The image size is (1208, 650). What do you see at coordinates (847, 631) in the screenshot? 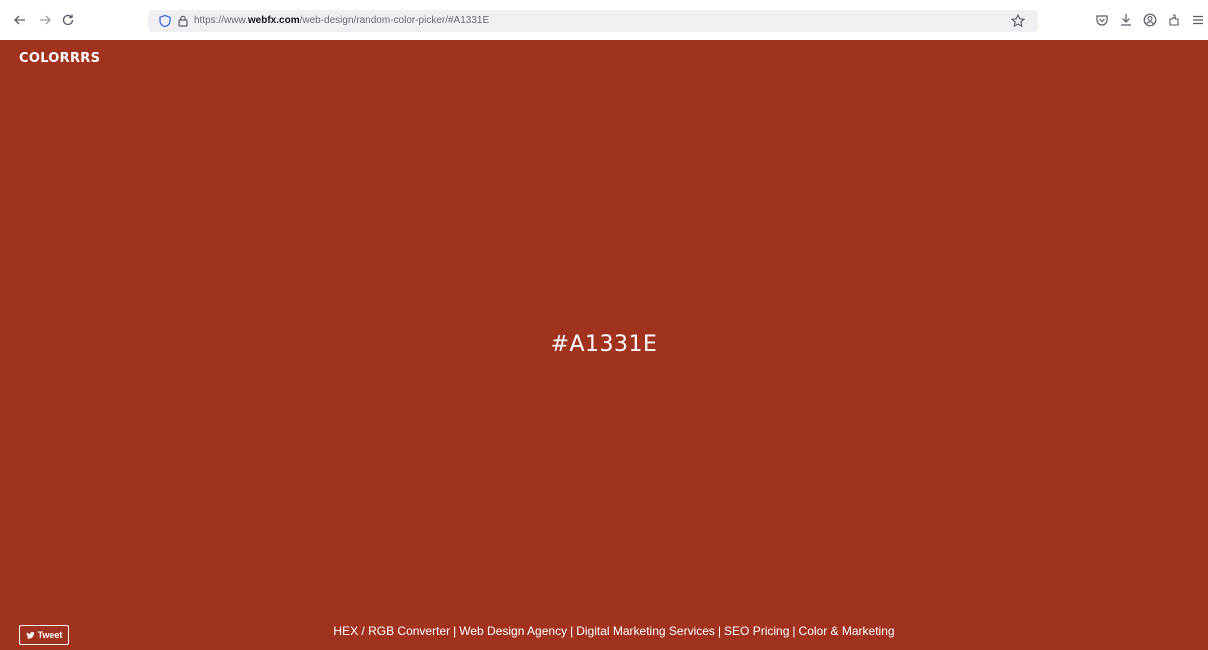
I see `footer-link-color-marketing: Color & Marketing` at bounding box center [847, 631].